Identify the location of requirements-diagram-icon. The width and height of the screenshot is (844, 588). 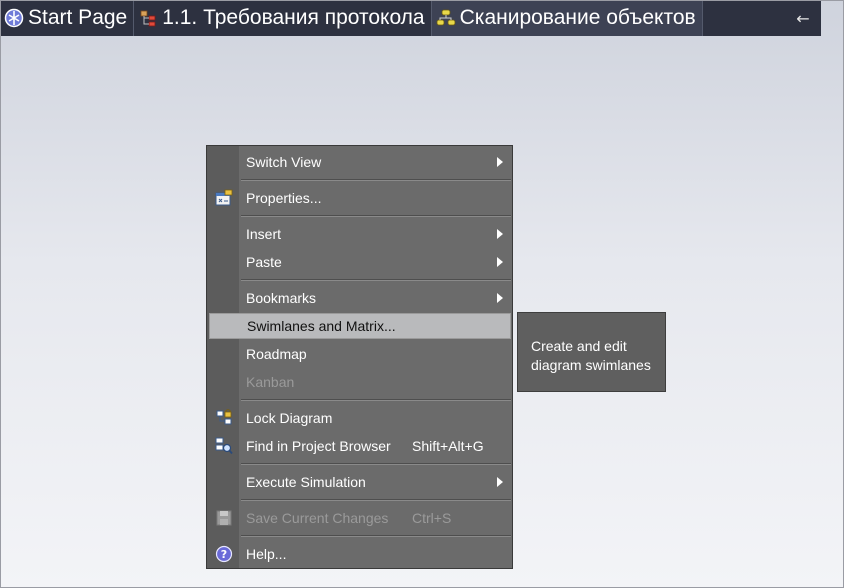
(148, 18).